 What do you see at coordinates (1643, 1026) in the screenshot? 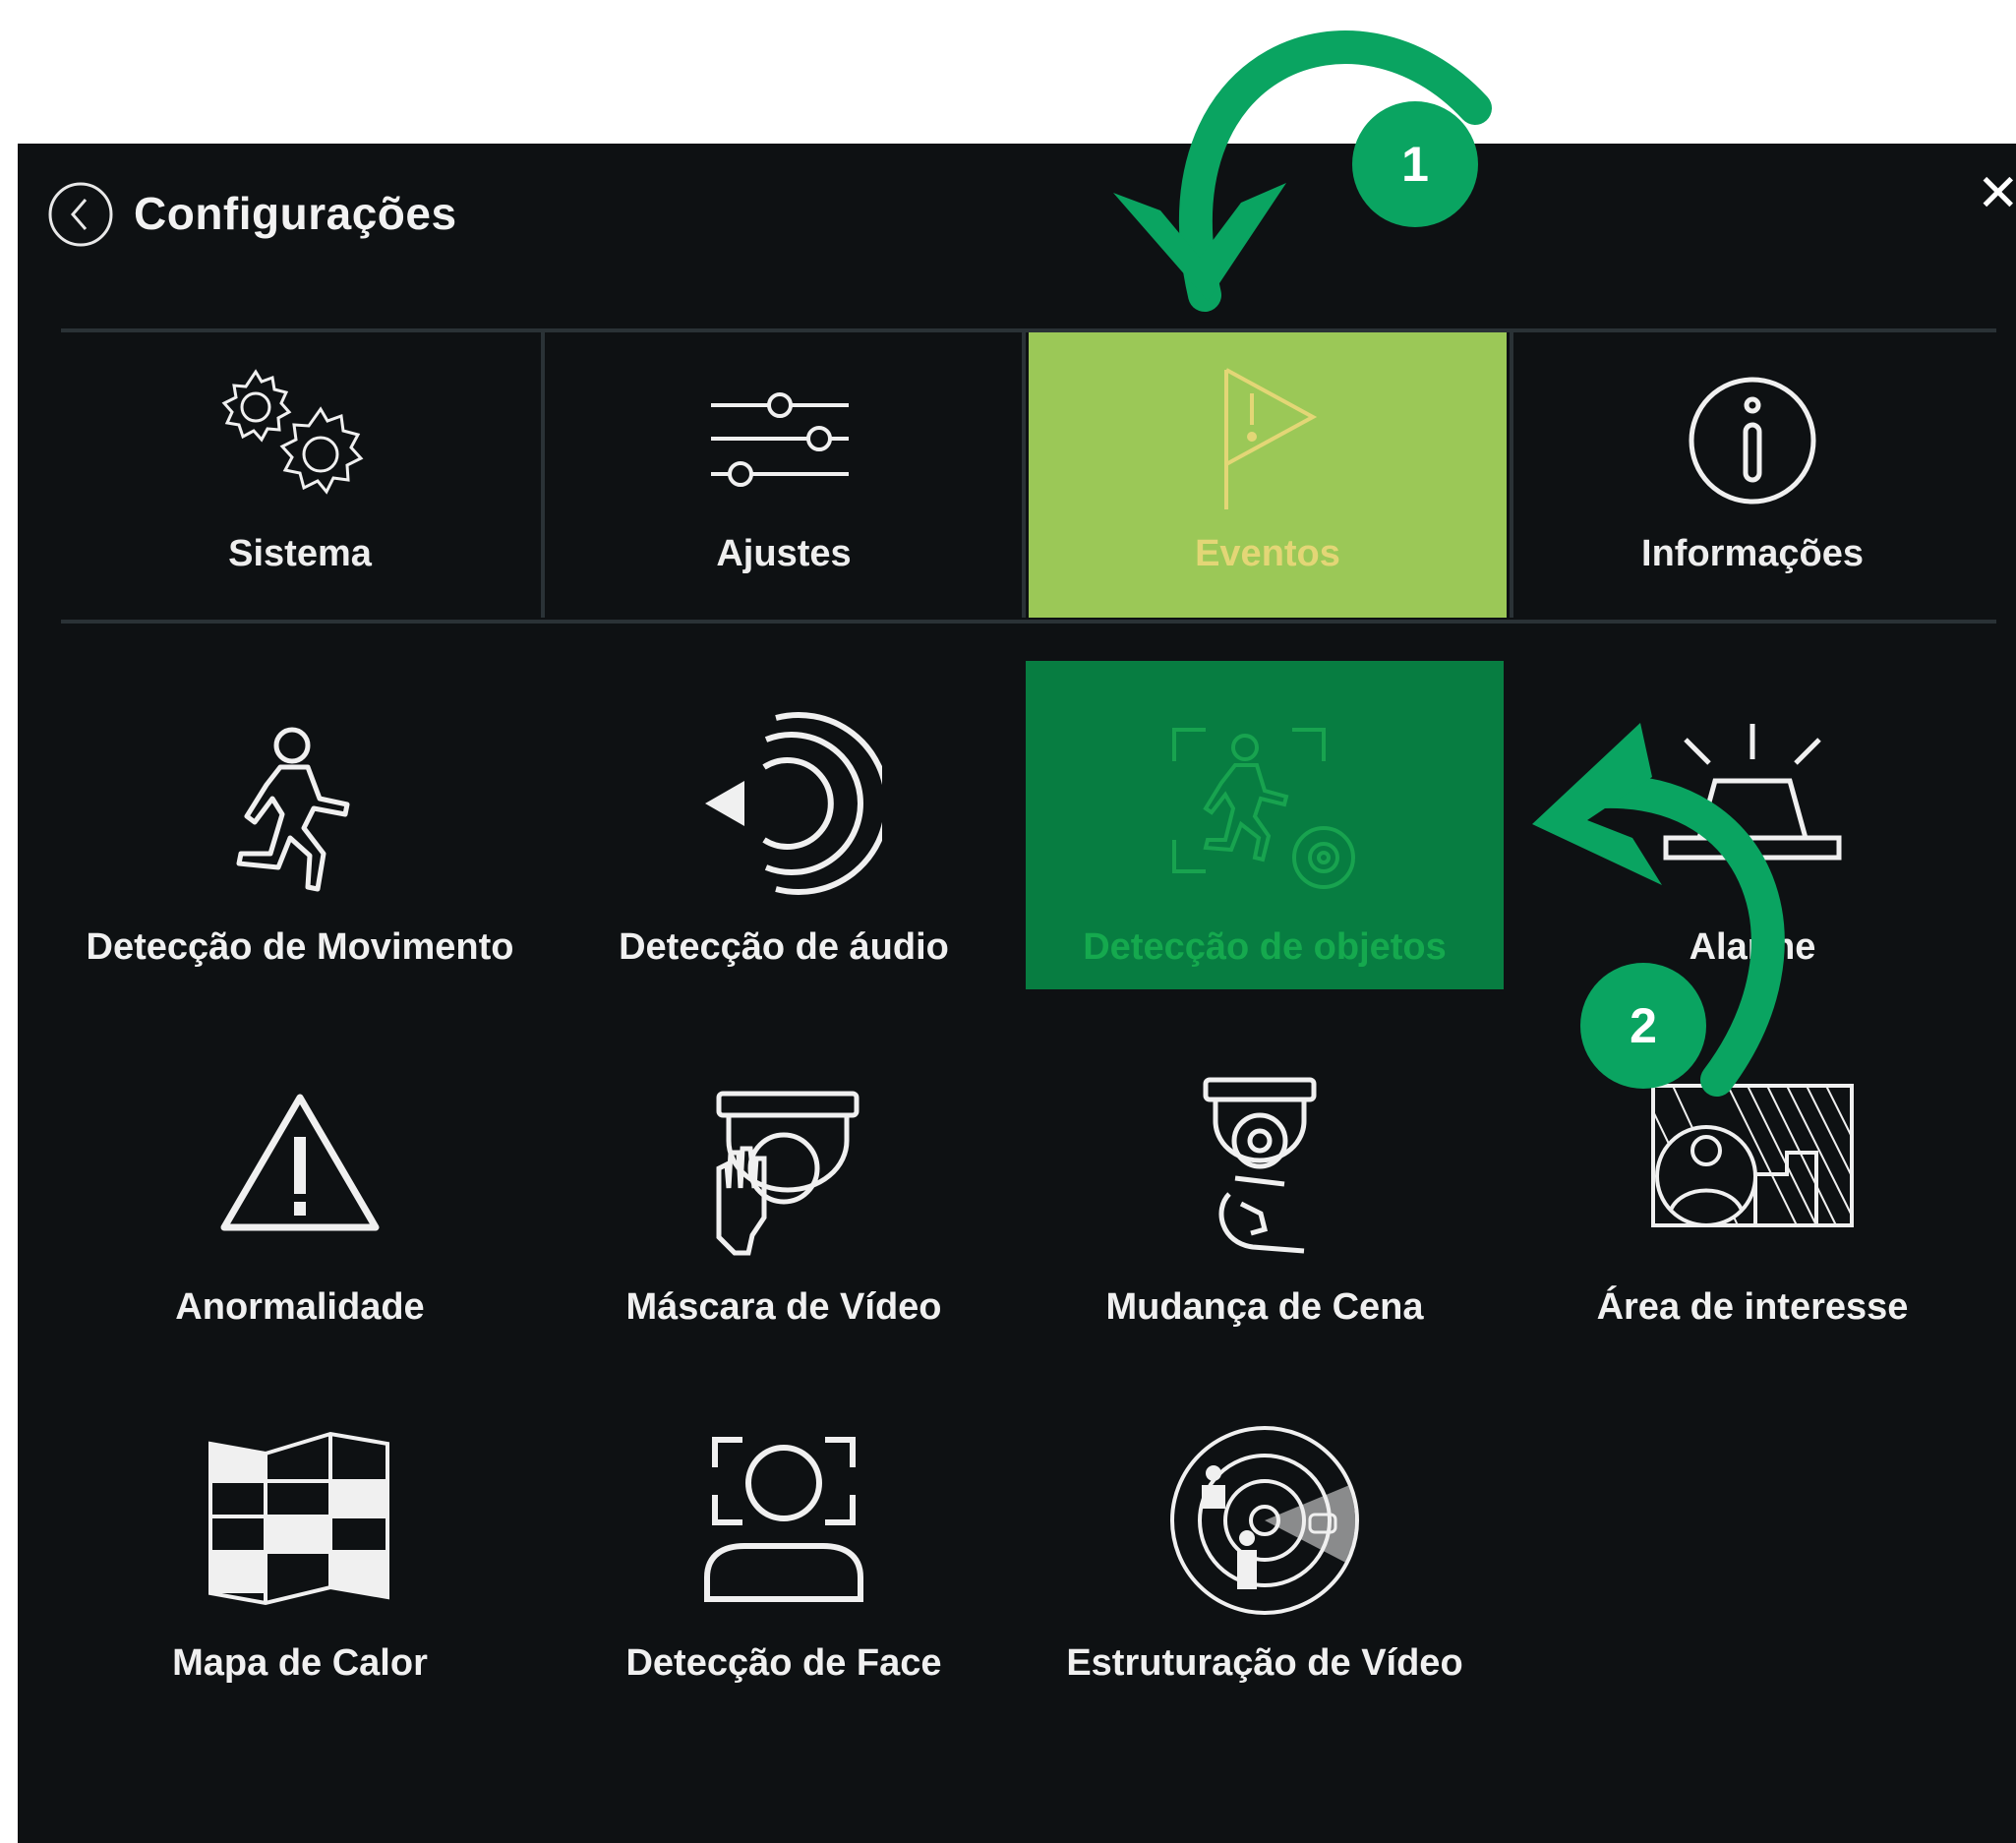
I see `annotation-badge-2: 2` at bounding box center [1643, 1026].